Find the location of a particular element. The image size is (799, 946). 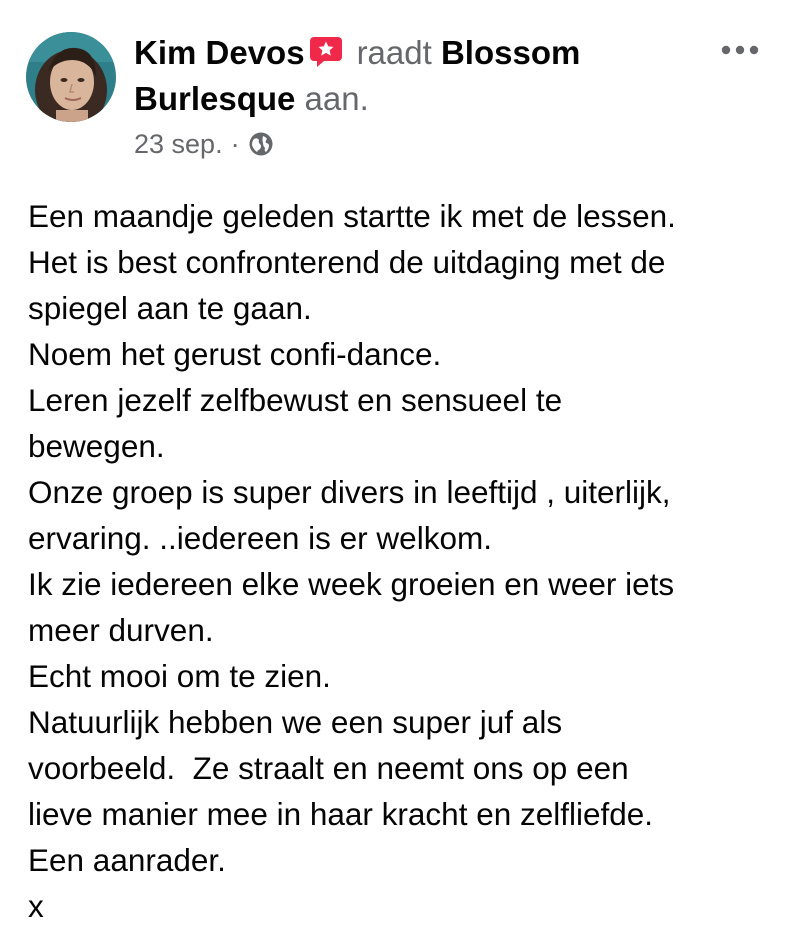

post-line: bewegen. is located at coordinates (96, 446).